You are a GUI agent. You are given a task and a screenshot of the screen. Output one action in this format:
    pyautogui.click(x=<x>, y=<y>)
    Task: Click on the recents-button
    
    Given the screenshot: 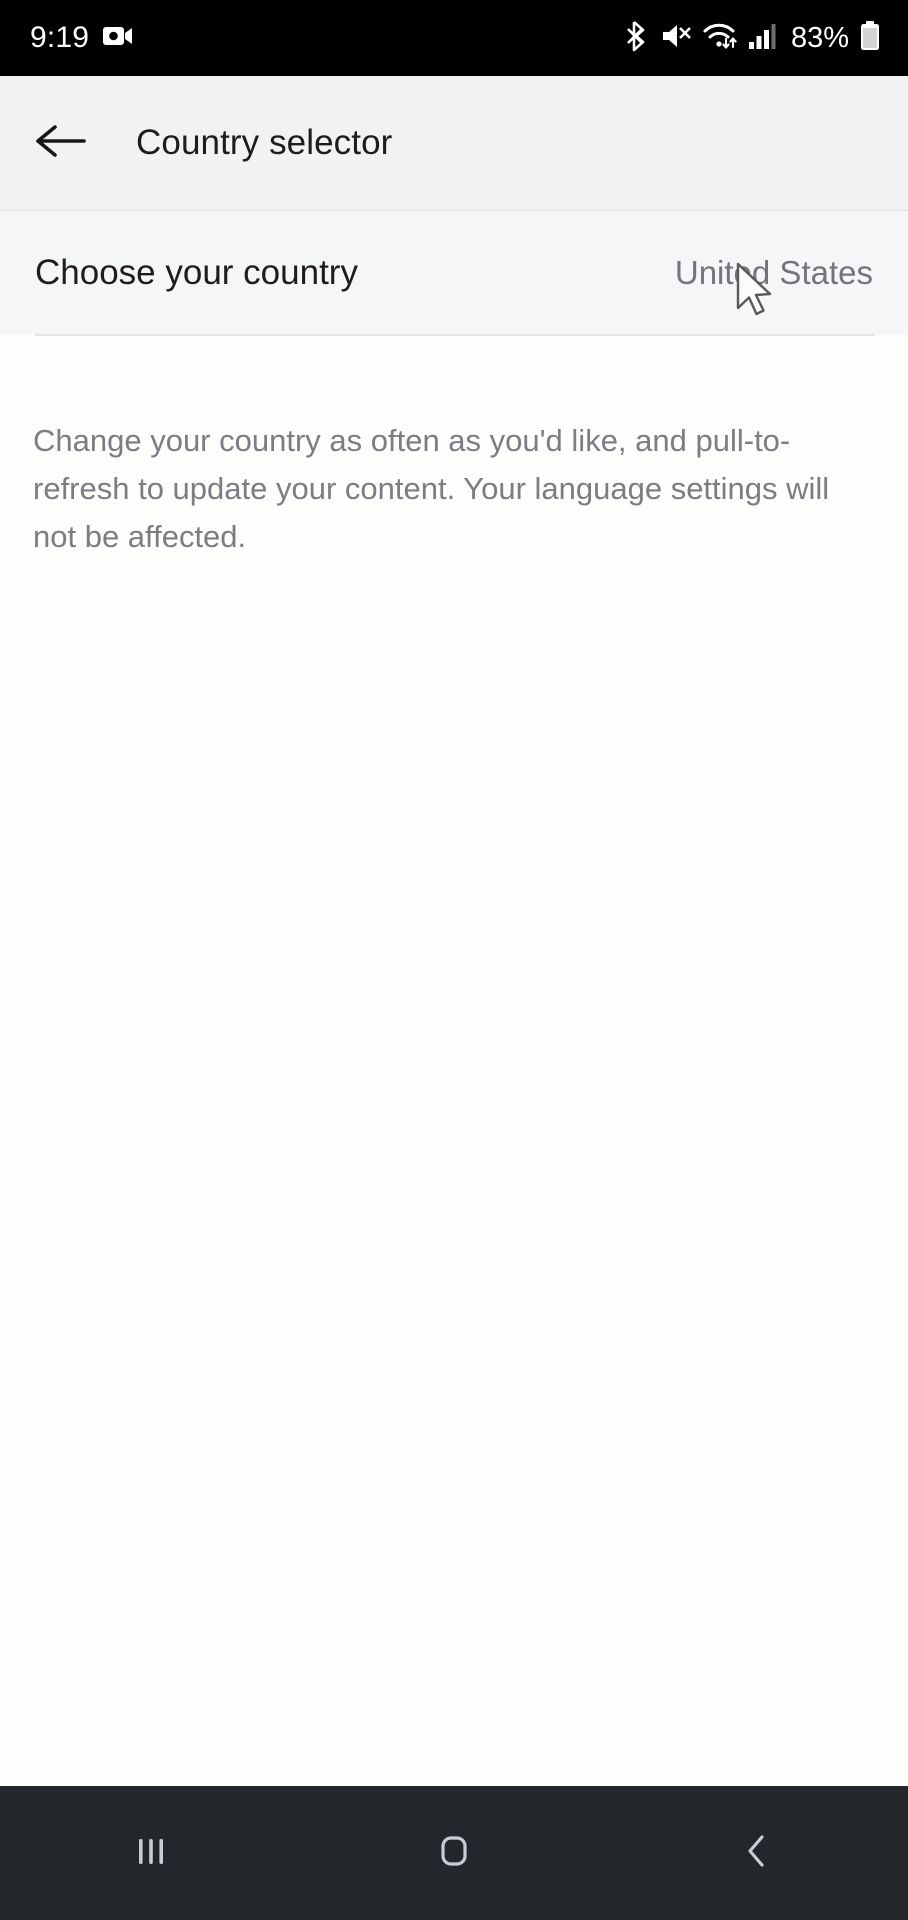 What is the action you would take?
    pyautogui.click(x=151, y=1853)
    